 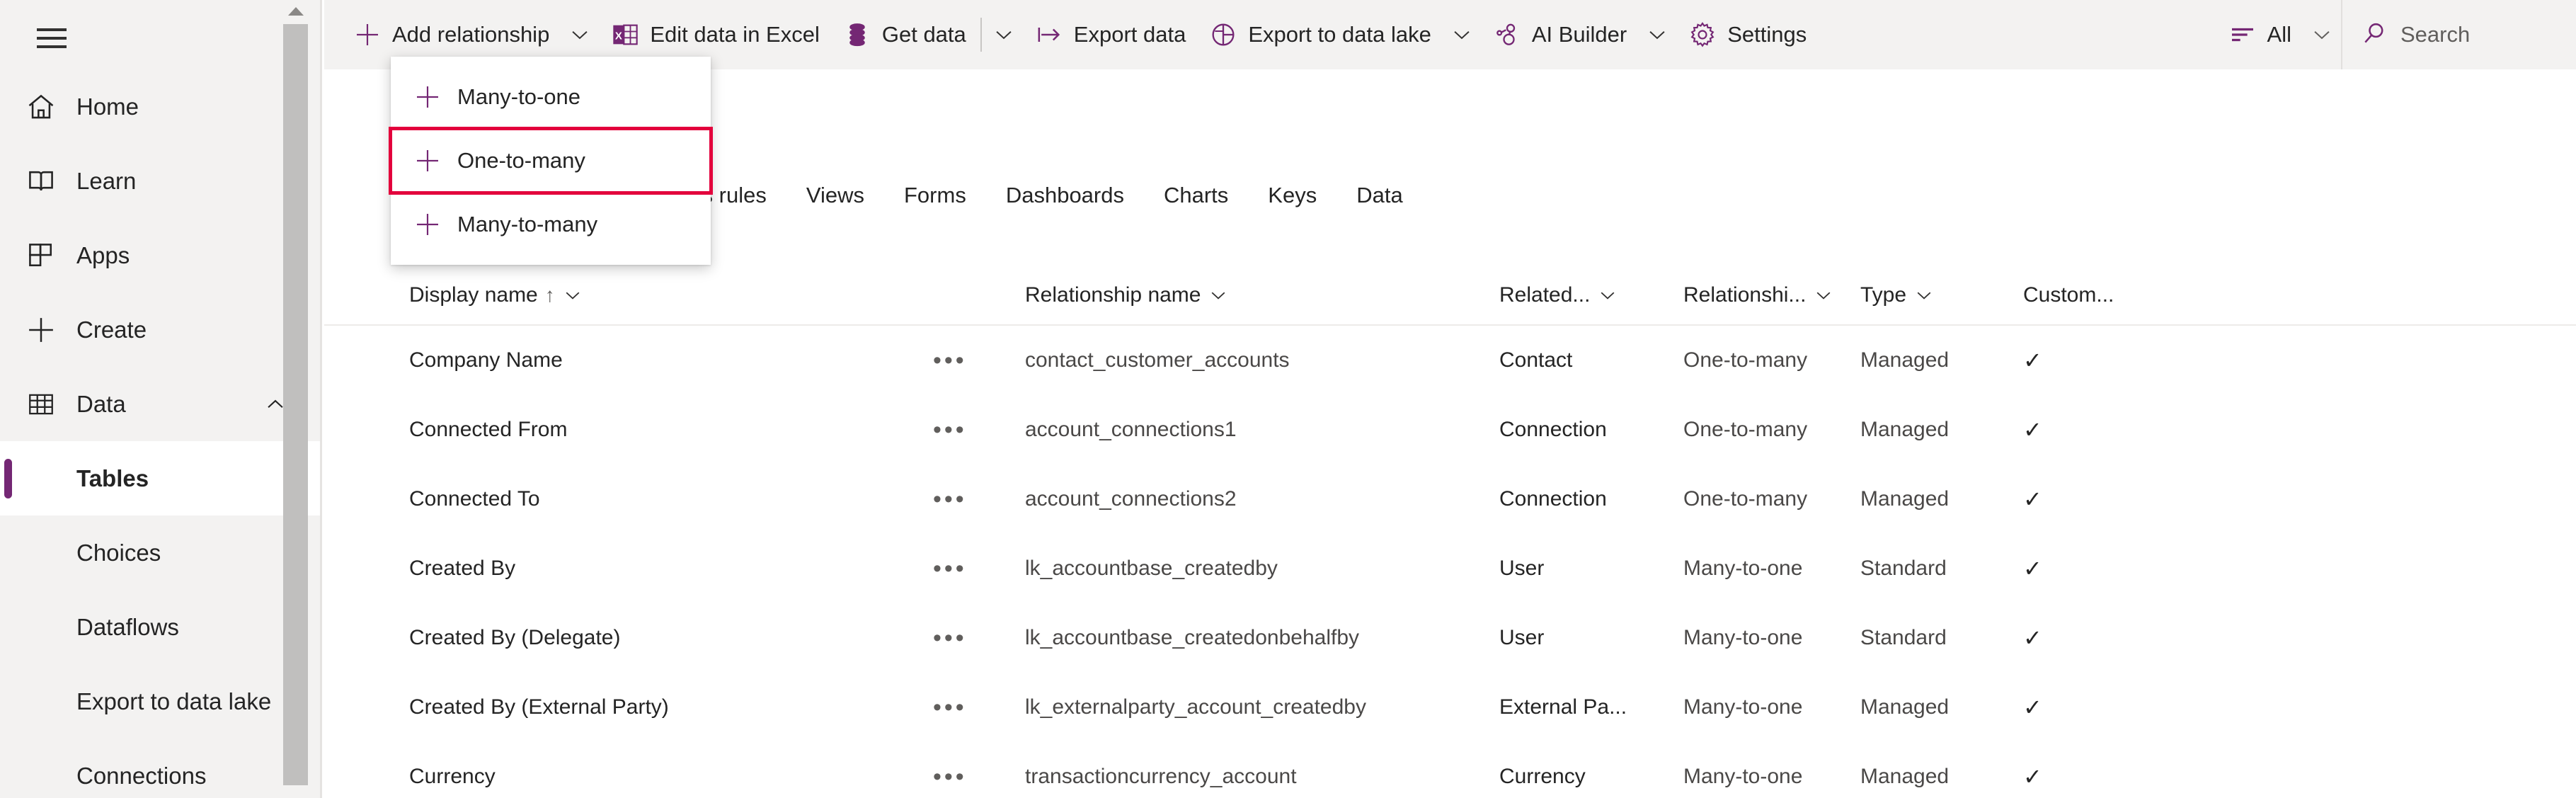 What do you see at coordinates (1196, 202) in the screenshot?
I see `tab-charts: Charts` at bounding box center [1196, 202].